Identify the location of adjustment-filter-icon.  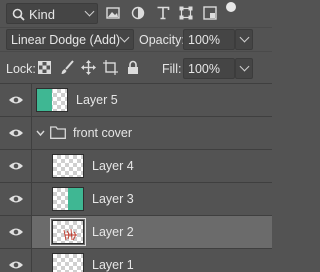
(138, 13).